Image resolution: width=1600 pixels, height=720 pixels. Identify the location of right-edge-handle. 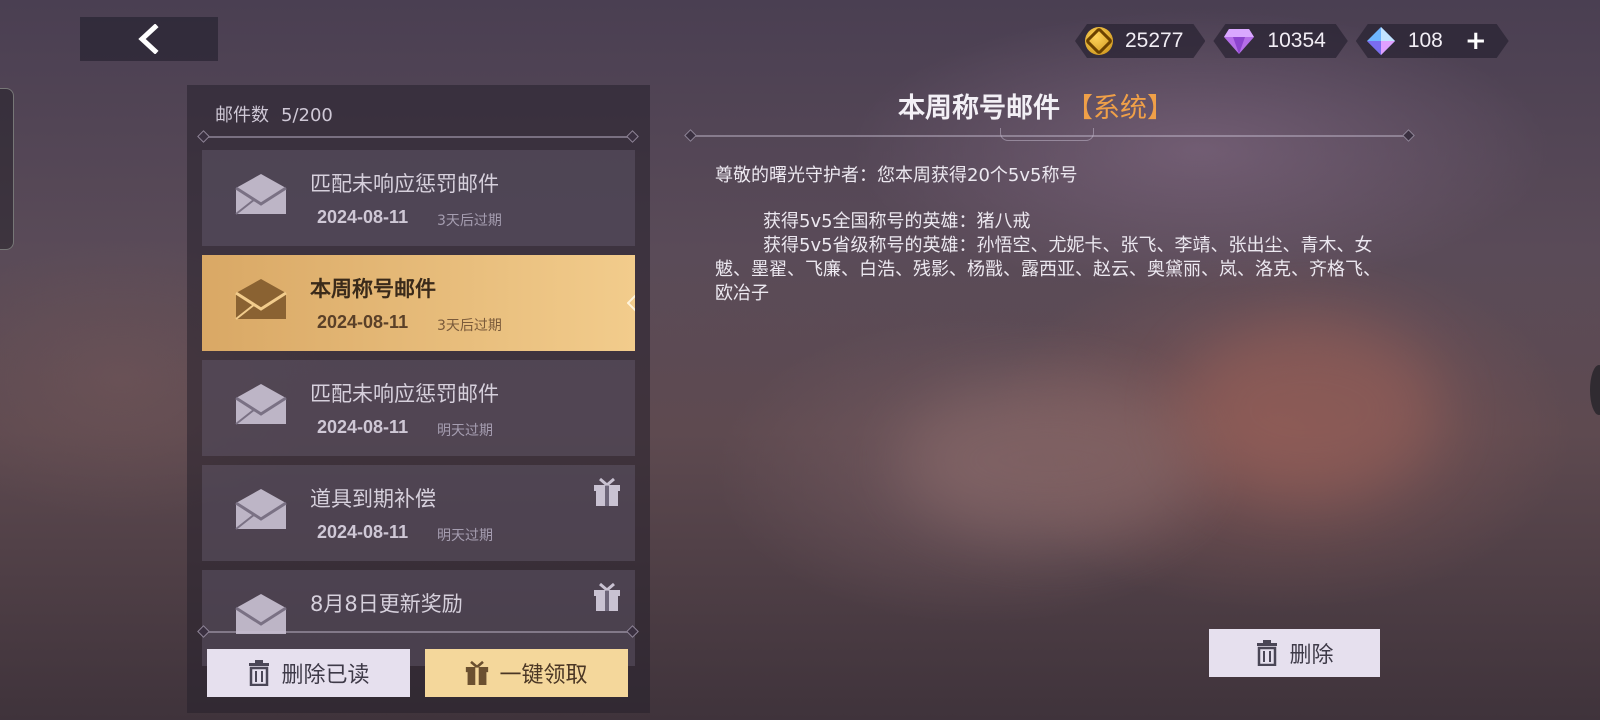
(1595, 390).